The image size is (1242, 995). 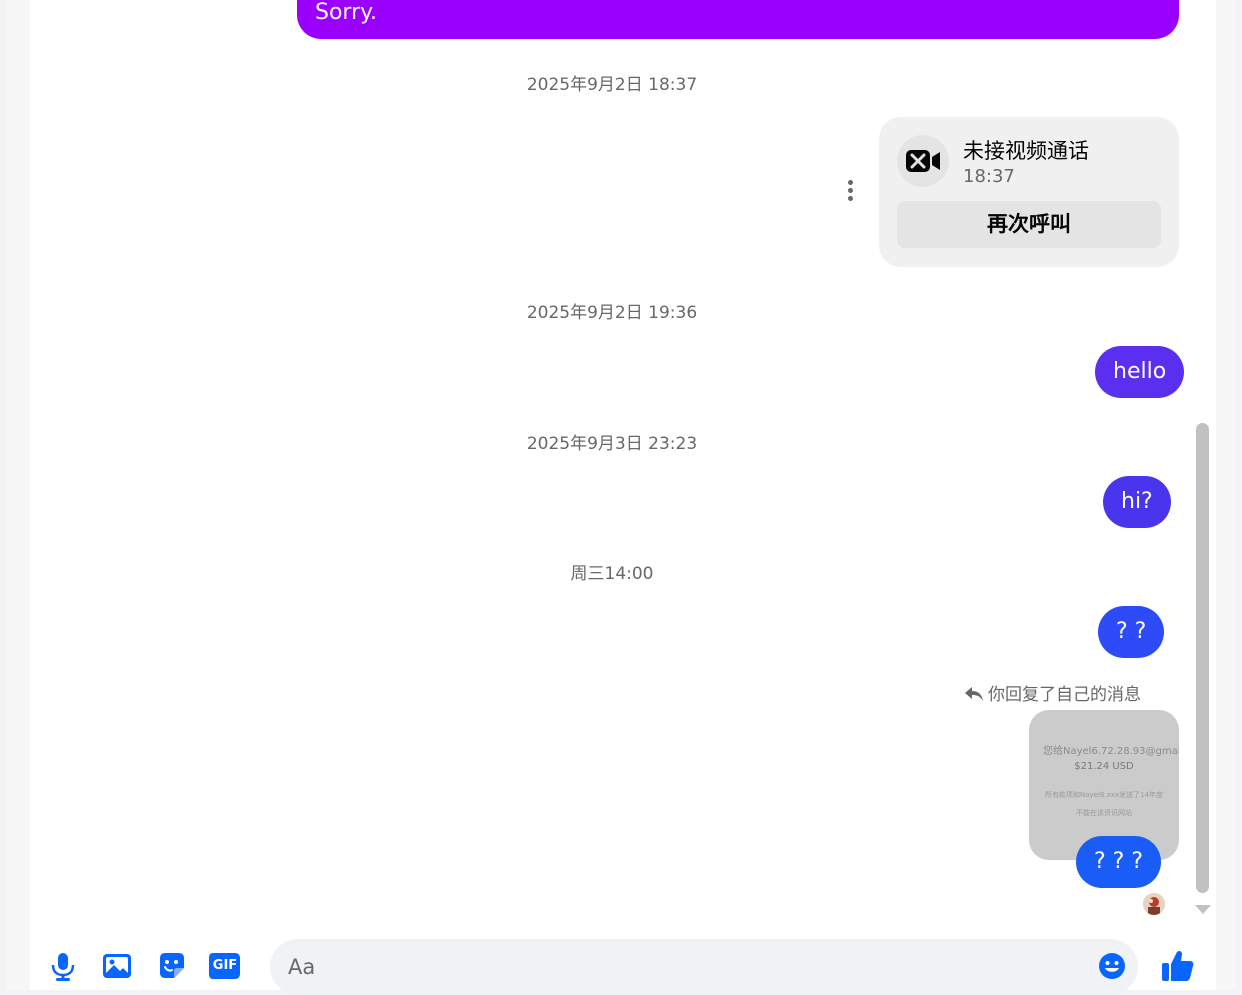 What do you see at coordinates (612, 313) in the screenshot?
I see `timestamp: 2025年9月2日 19:36` at bounding box center [612, 313].